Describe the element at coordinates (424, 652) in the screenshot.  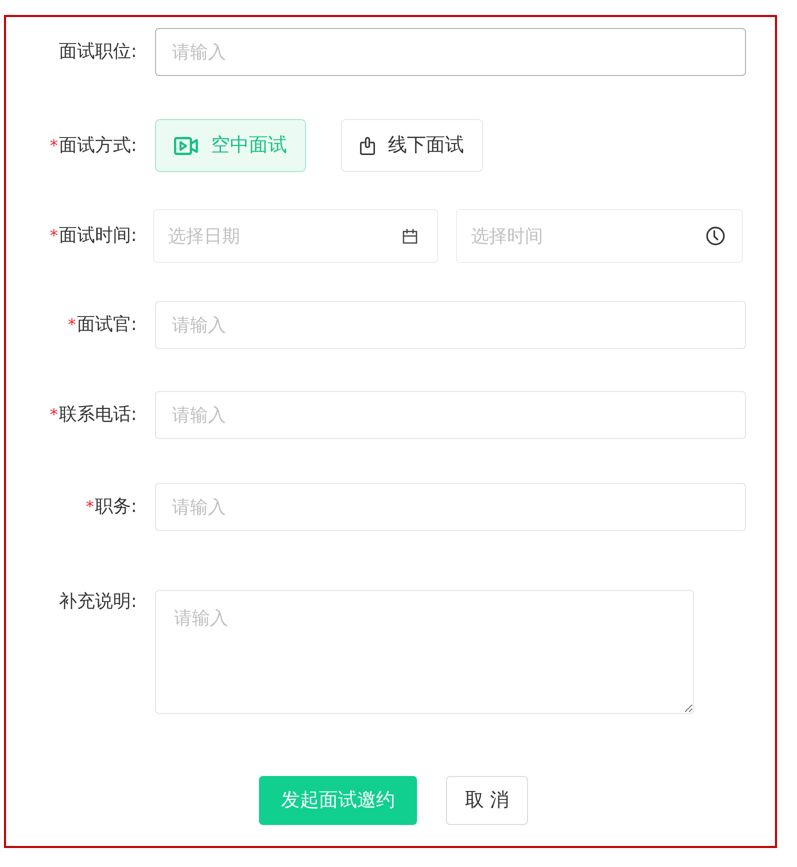
I see `textarea-field: 请输入` at that location.